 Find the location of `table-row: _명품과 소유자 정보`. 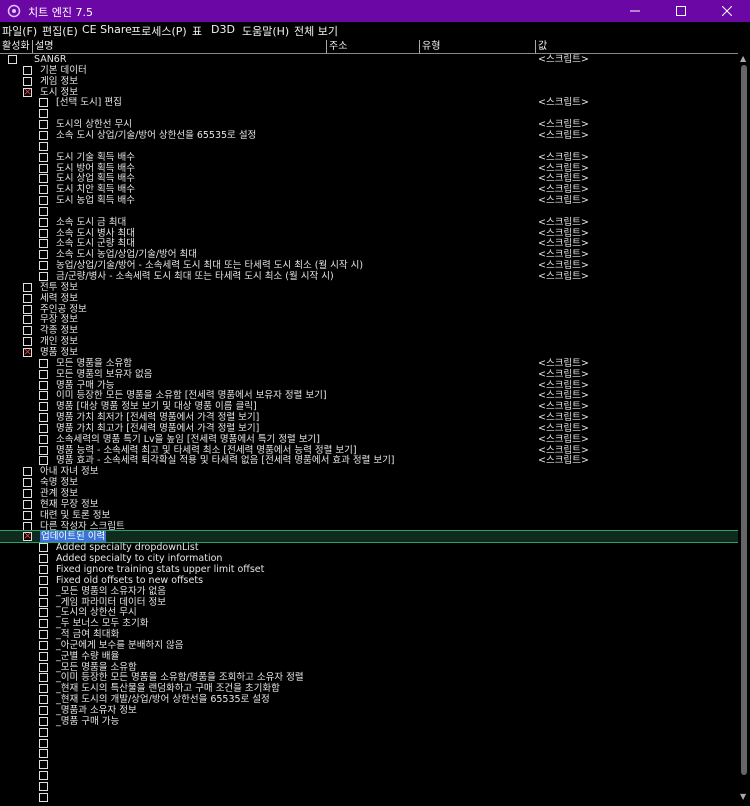

table-row: _명품과 소유자 정보 is located at coordinates (369, 710).